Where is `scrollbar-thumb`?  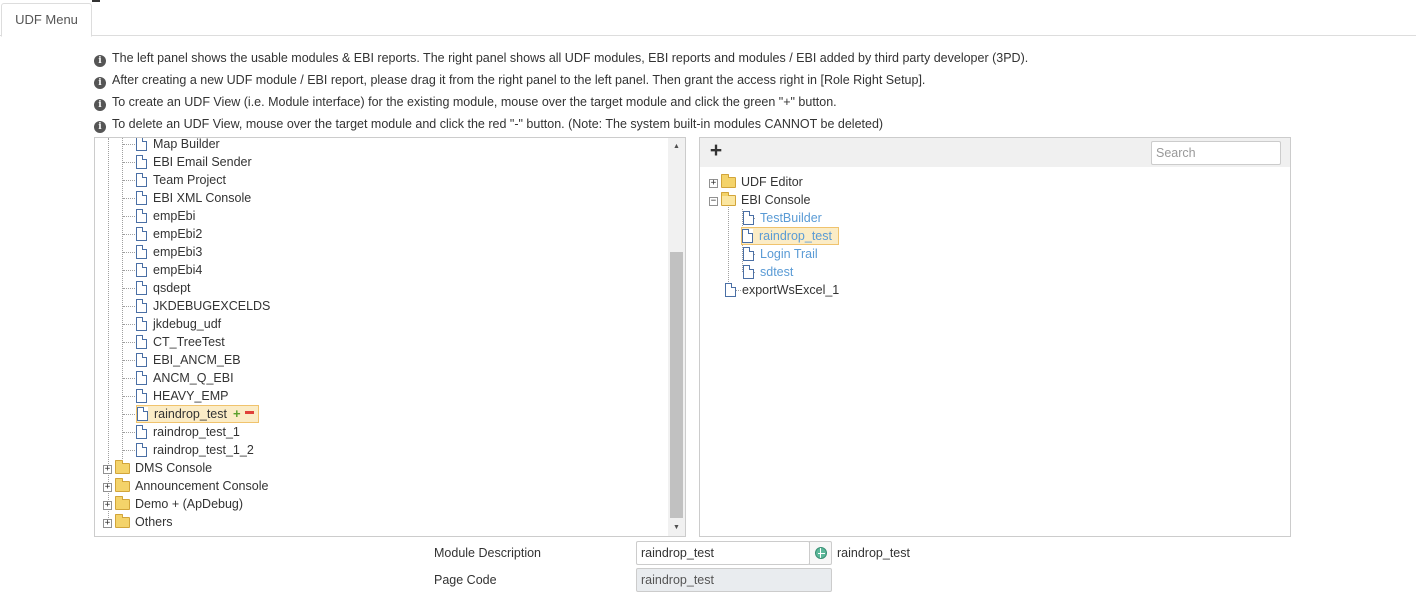
scrollbar-thumb is located at coordinates (676, 385).